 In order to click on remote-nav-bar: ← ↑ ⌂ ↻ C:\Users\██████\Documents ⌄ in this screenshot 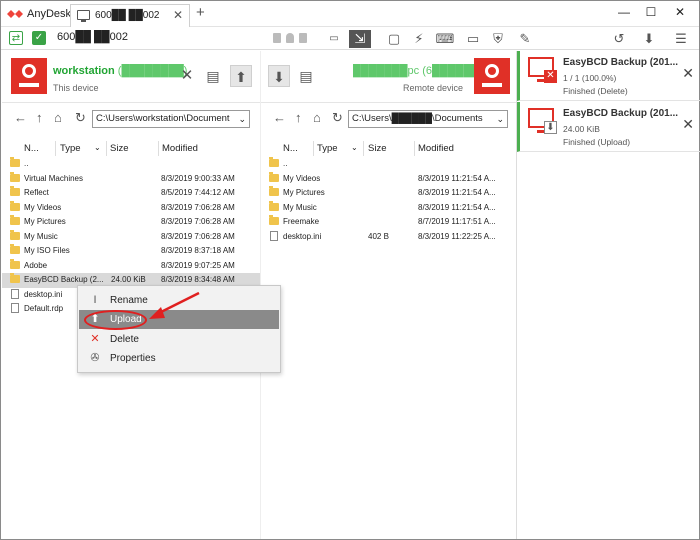, I will do `click(388, 118)`.